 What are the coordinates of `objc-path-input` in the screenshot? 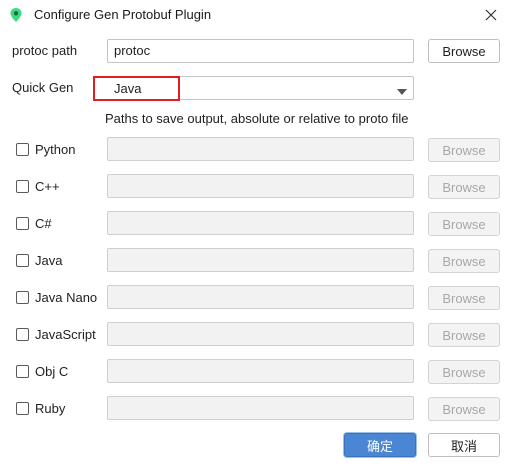 It's located at (260, 371).